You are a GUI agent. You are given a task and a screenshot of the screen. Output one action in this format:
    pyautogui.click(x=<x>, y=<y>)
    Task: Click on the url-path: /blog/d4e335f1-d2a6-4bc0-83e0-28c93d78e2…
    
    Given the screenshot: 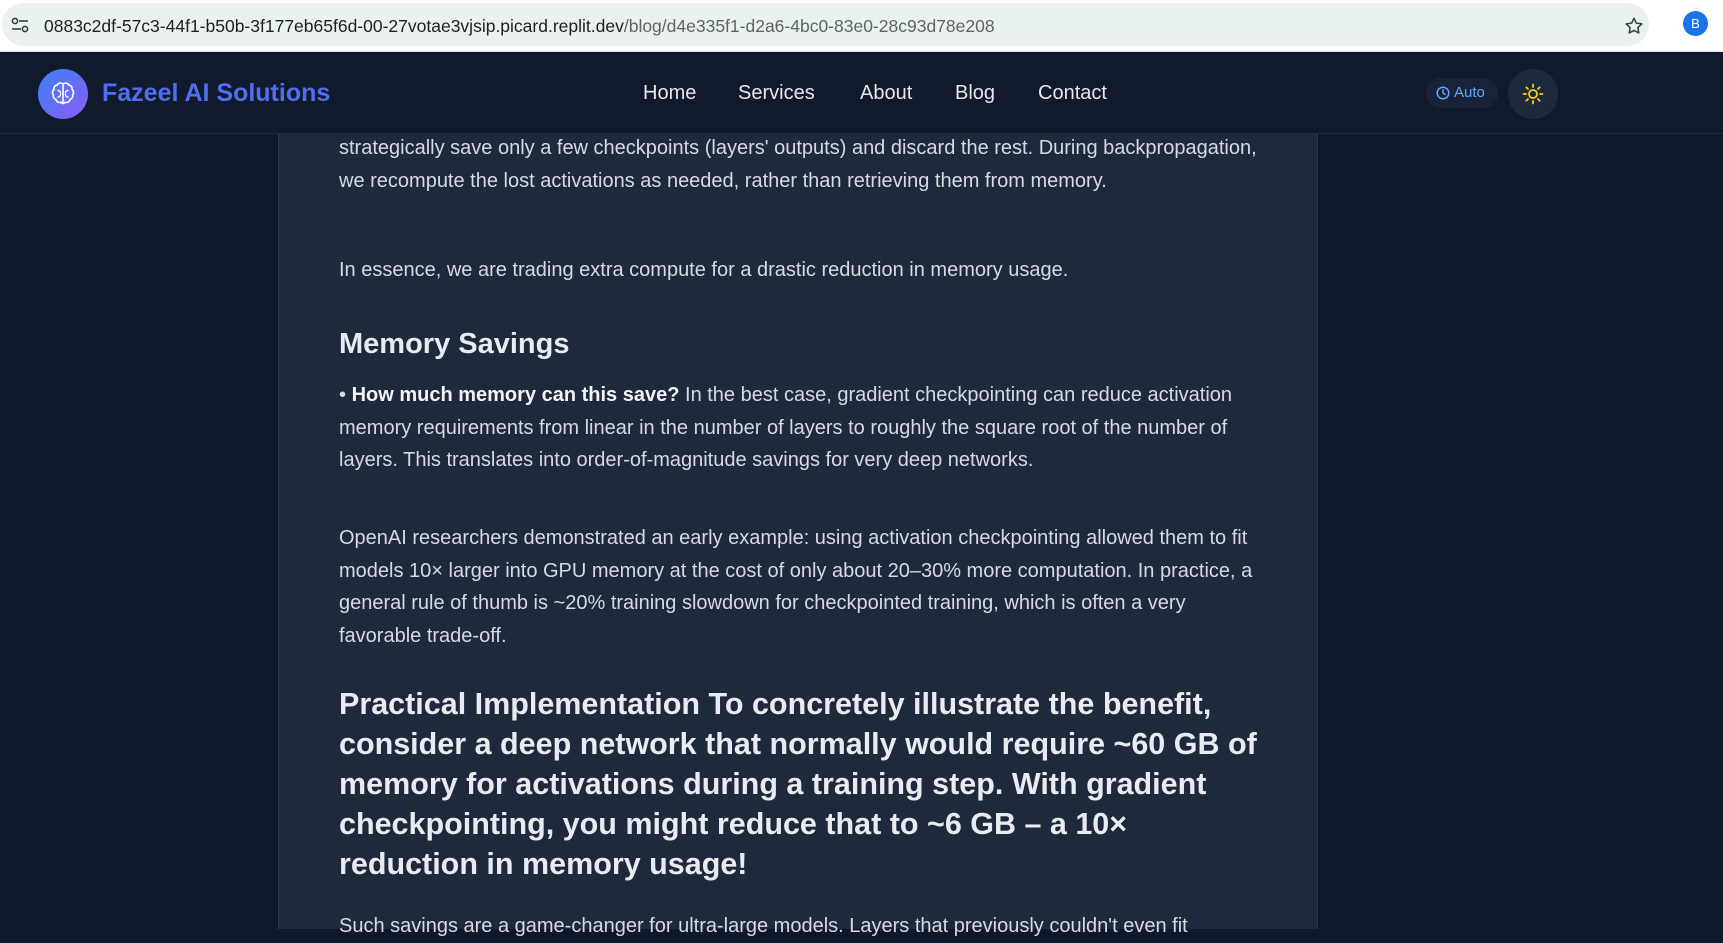 What is the action you would take?
    pyautogui.click(x=809, y=26)
    